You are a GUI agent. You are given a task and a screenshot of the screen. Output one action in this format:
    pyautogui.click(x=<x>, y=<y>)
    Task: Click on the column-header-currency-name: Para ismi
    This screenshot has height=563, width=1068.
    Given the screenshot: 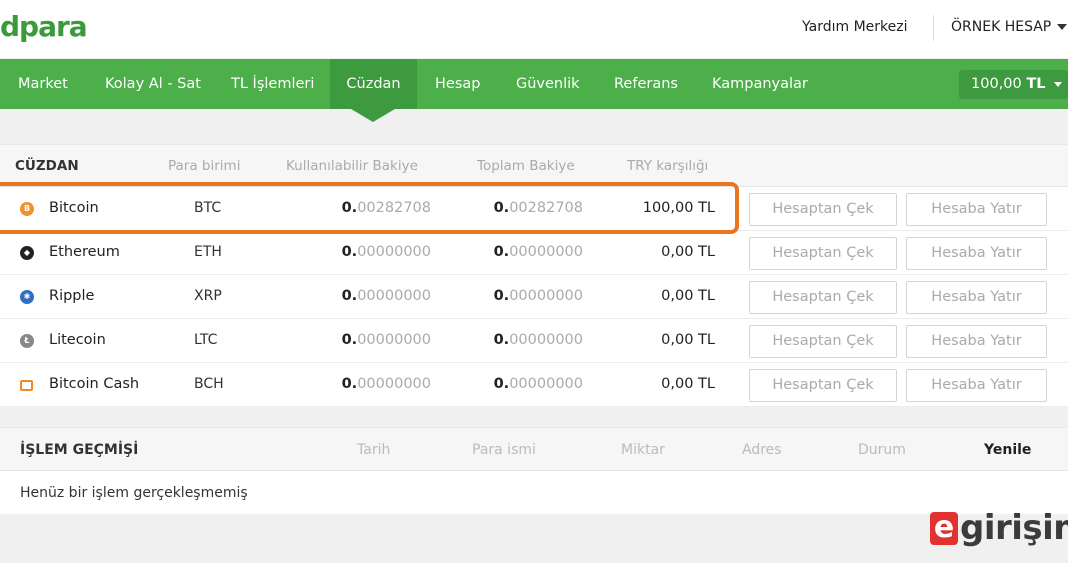 What is the action you would take?
    pyautogui.click(x=504, y=450)
    